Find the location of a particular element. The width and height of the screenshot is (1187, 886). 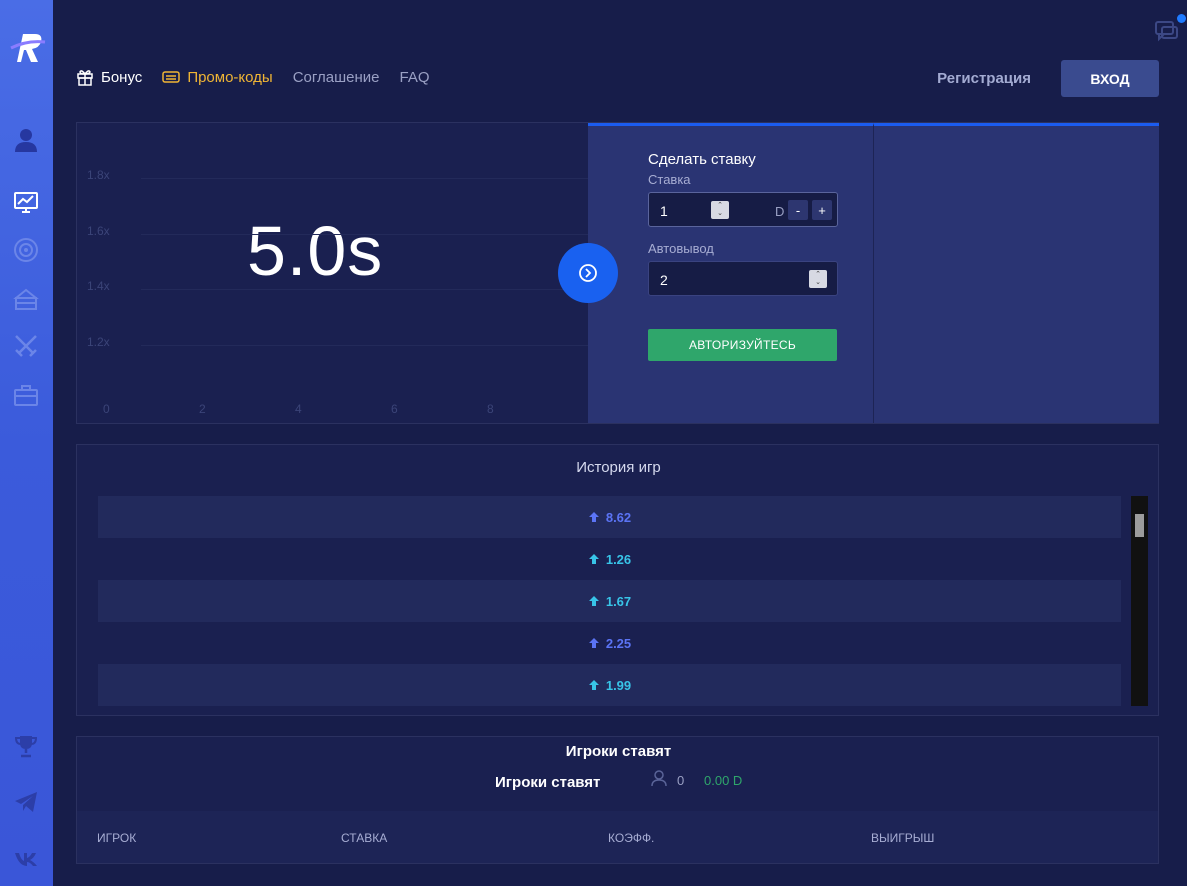

swords-icon is located at coordinates (26, 346).